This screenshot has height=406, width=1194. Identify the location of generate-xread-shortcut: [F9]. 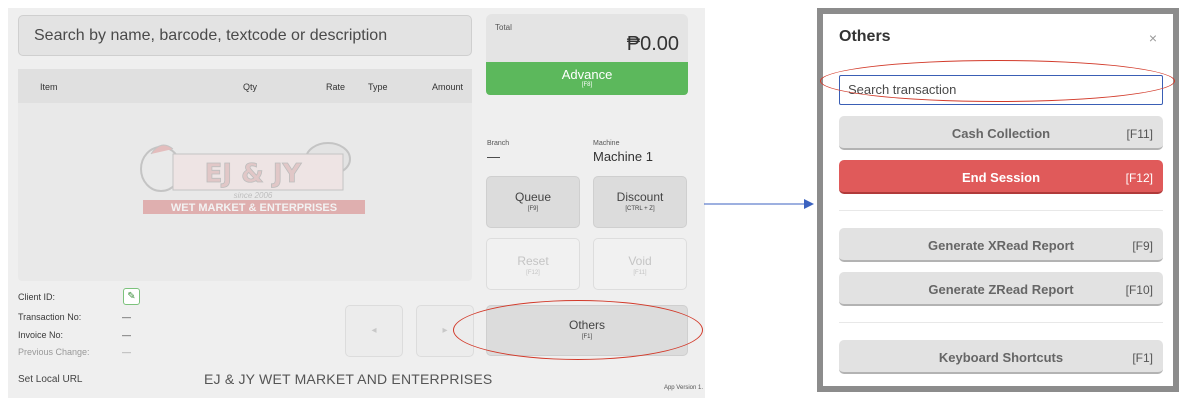
(1142, 246).